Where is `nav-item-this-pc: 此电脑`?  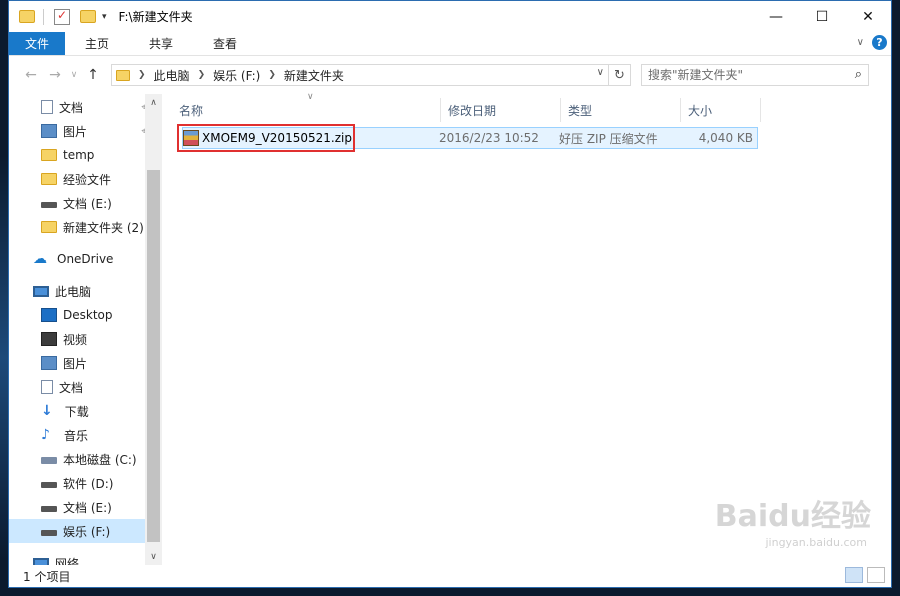
nav-item-this-pc: 此电脑 is located at coordinates (79, 291).